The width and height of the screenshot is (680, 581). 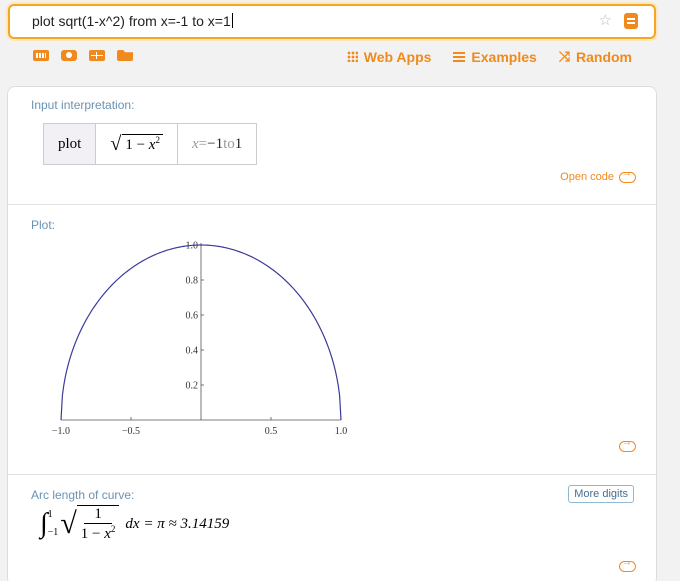 What do you see at coordinates (217, 143) in the screenshot?
I see `range-cell: x = −1 to 1` at bounding box center [217, 143].